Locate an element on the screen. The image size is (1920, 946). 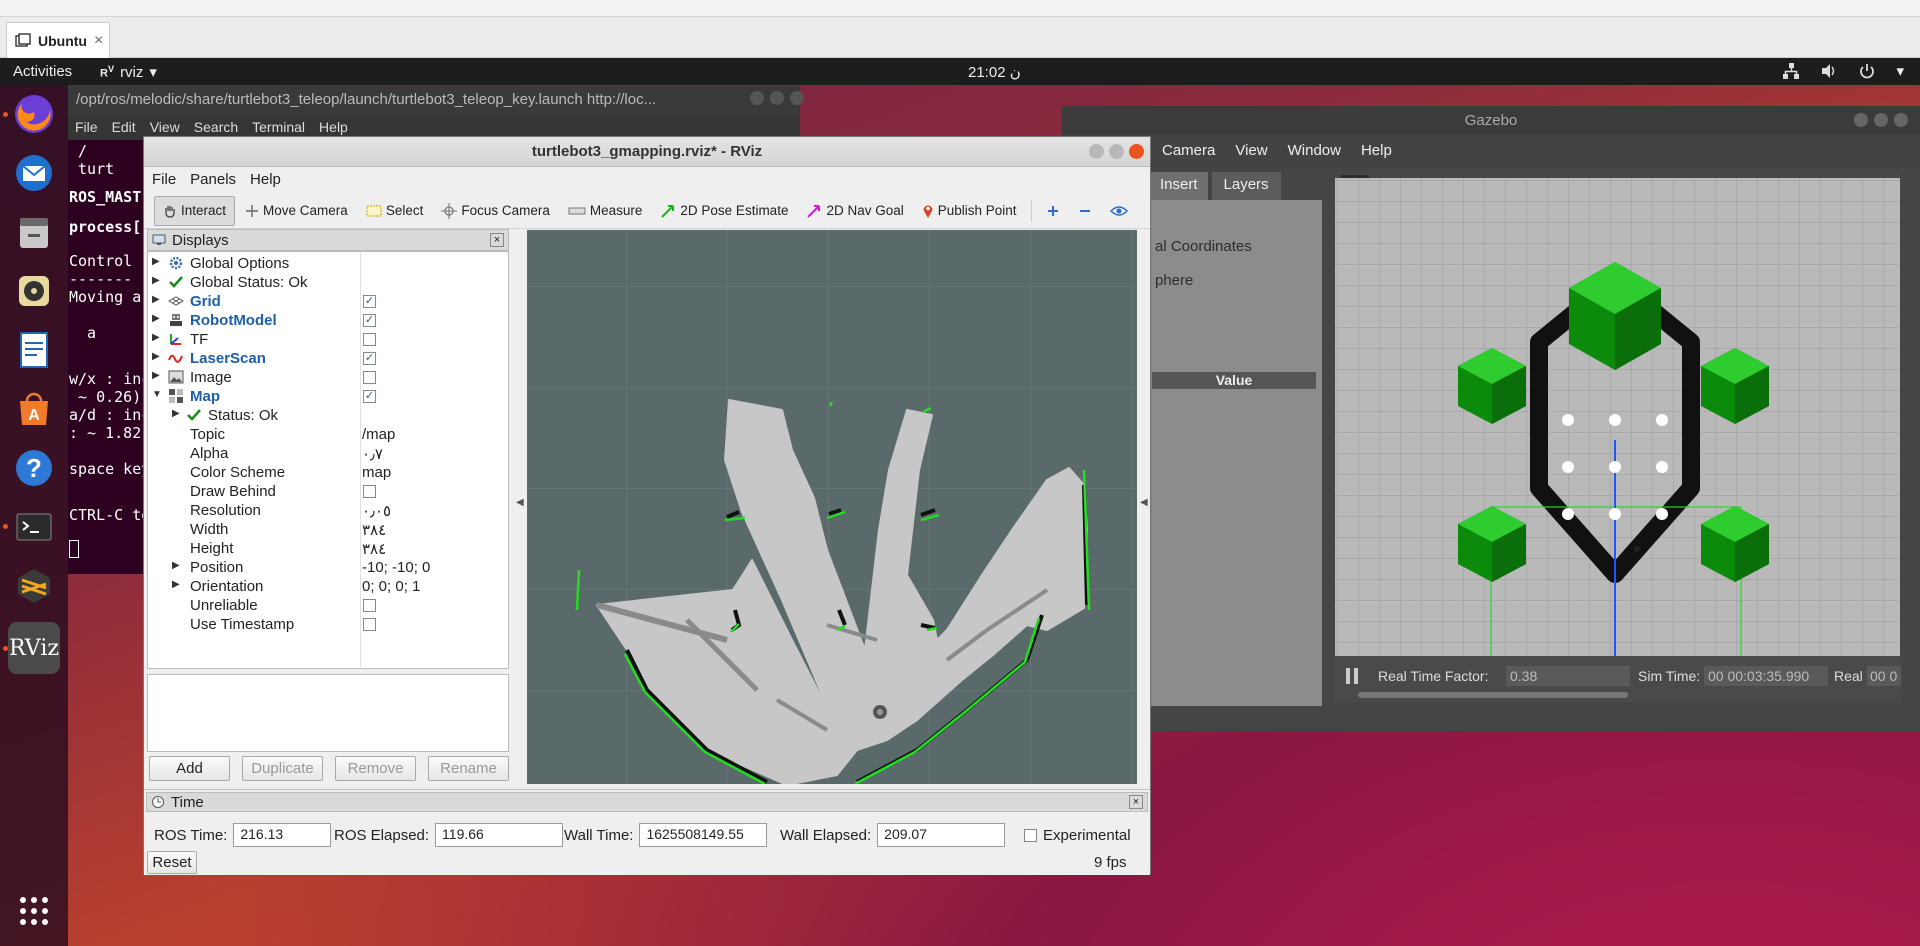
tree-row-draw-behind: Draw Behind is located at coordinates (328, 491).